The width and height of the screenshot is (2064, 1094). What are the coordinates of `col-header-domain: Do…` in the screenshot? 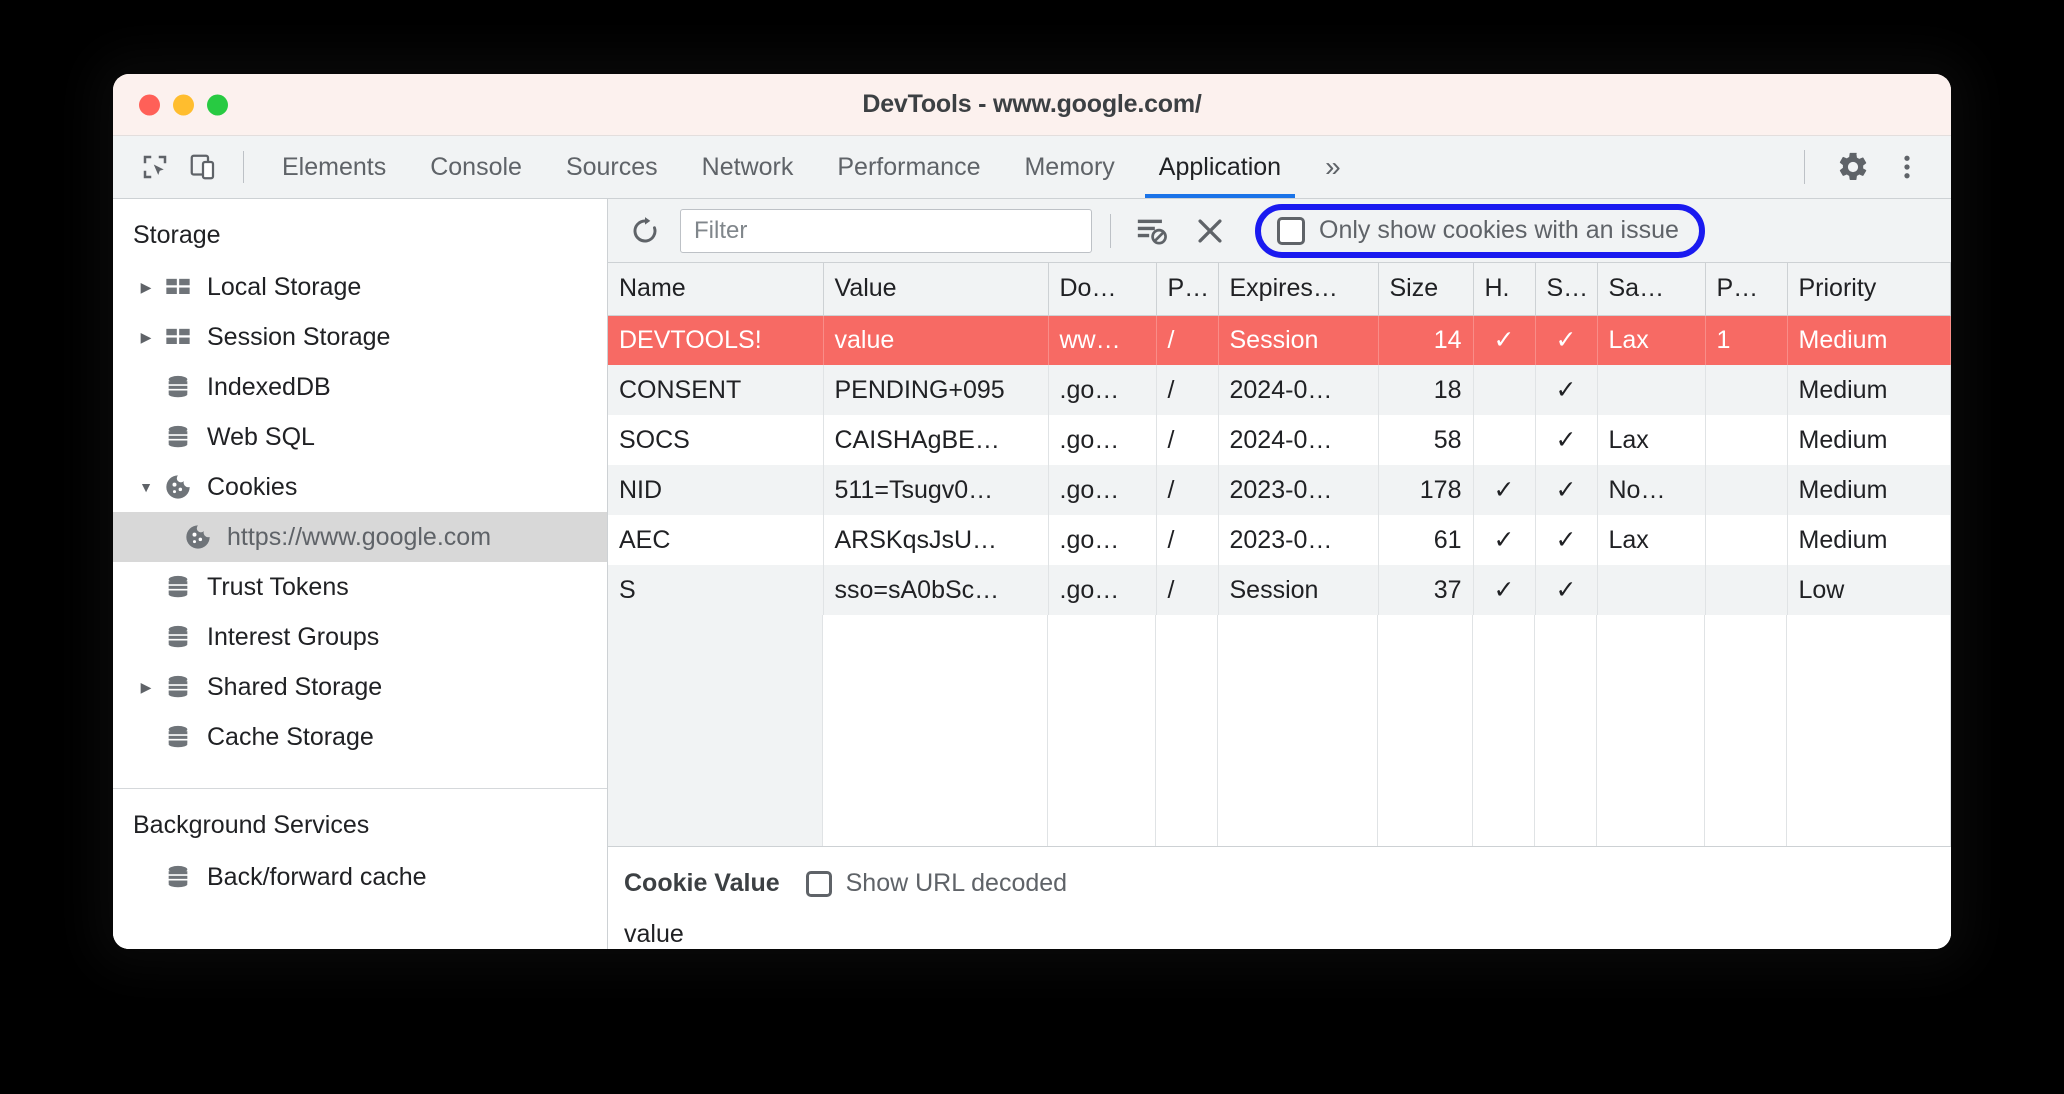 It's located at (1102, 289).